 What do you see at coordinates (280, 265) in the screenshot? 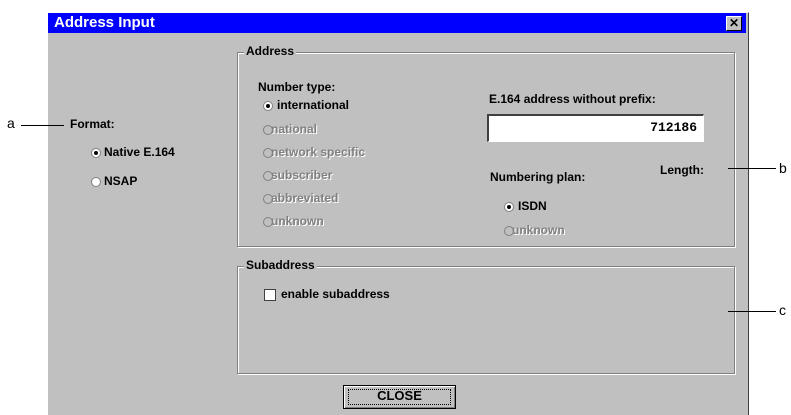
I see `subaddress-group-label: Subaddress` at bounding box center [280, 265].